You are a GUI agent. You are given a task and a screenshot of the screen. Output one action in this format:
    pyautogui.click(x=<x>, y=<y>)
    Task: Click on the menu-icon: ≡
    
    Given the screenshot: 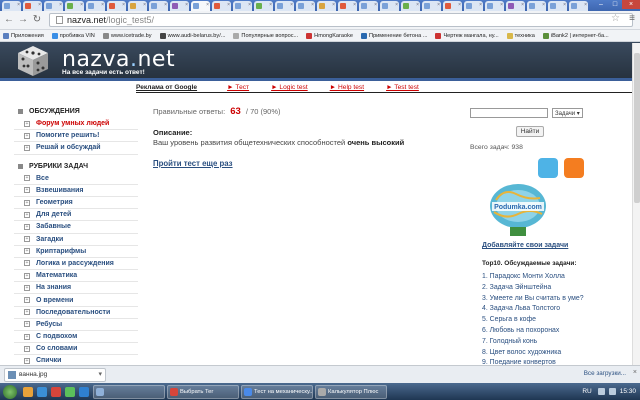 What is the action you would take?
    pyautogui.click(x=632, y=18)
    